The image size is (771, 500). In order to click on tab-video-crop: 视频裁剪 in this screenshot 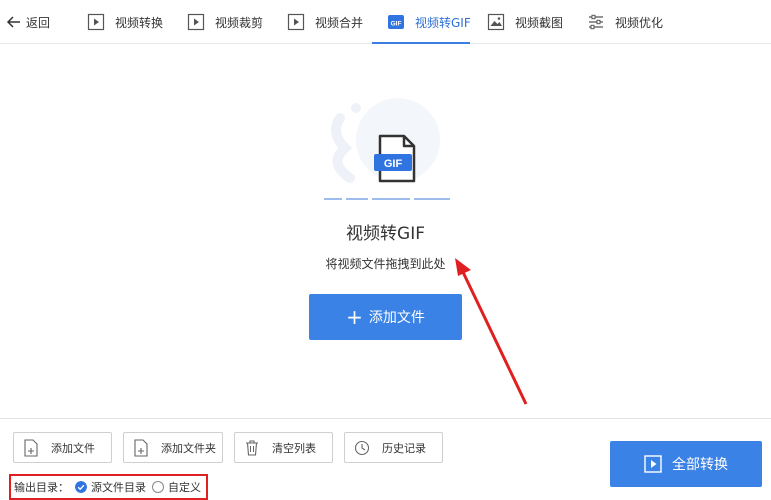, I will do `click(225, 22)`.